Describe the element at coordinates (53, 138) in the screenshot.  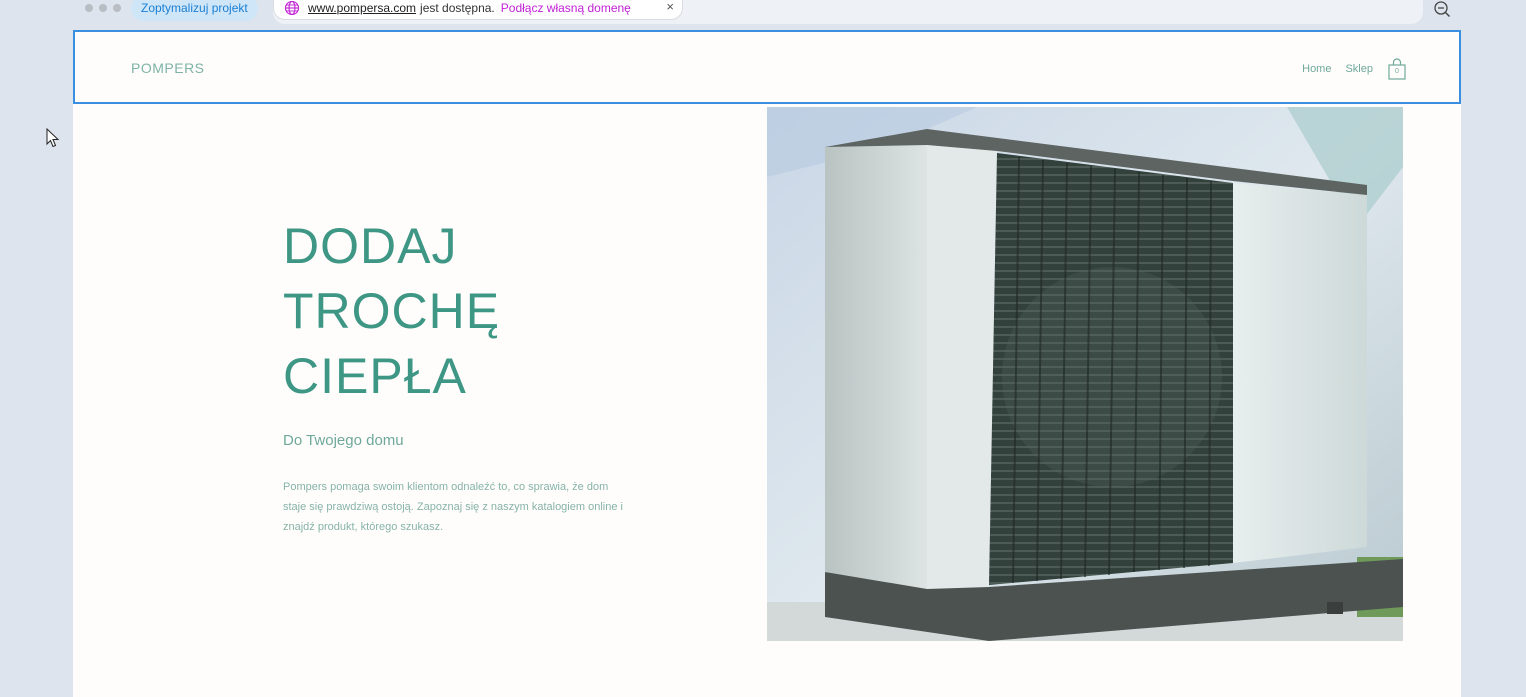
I see `mouse-cursor-icon` at that location.